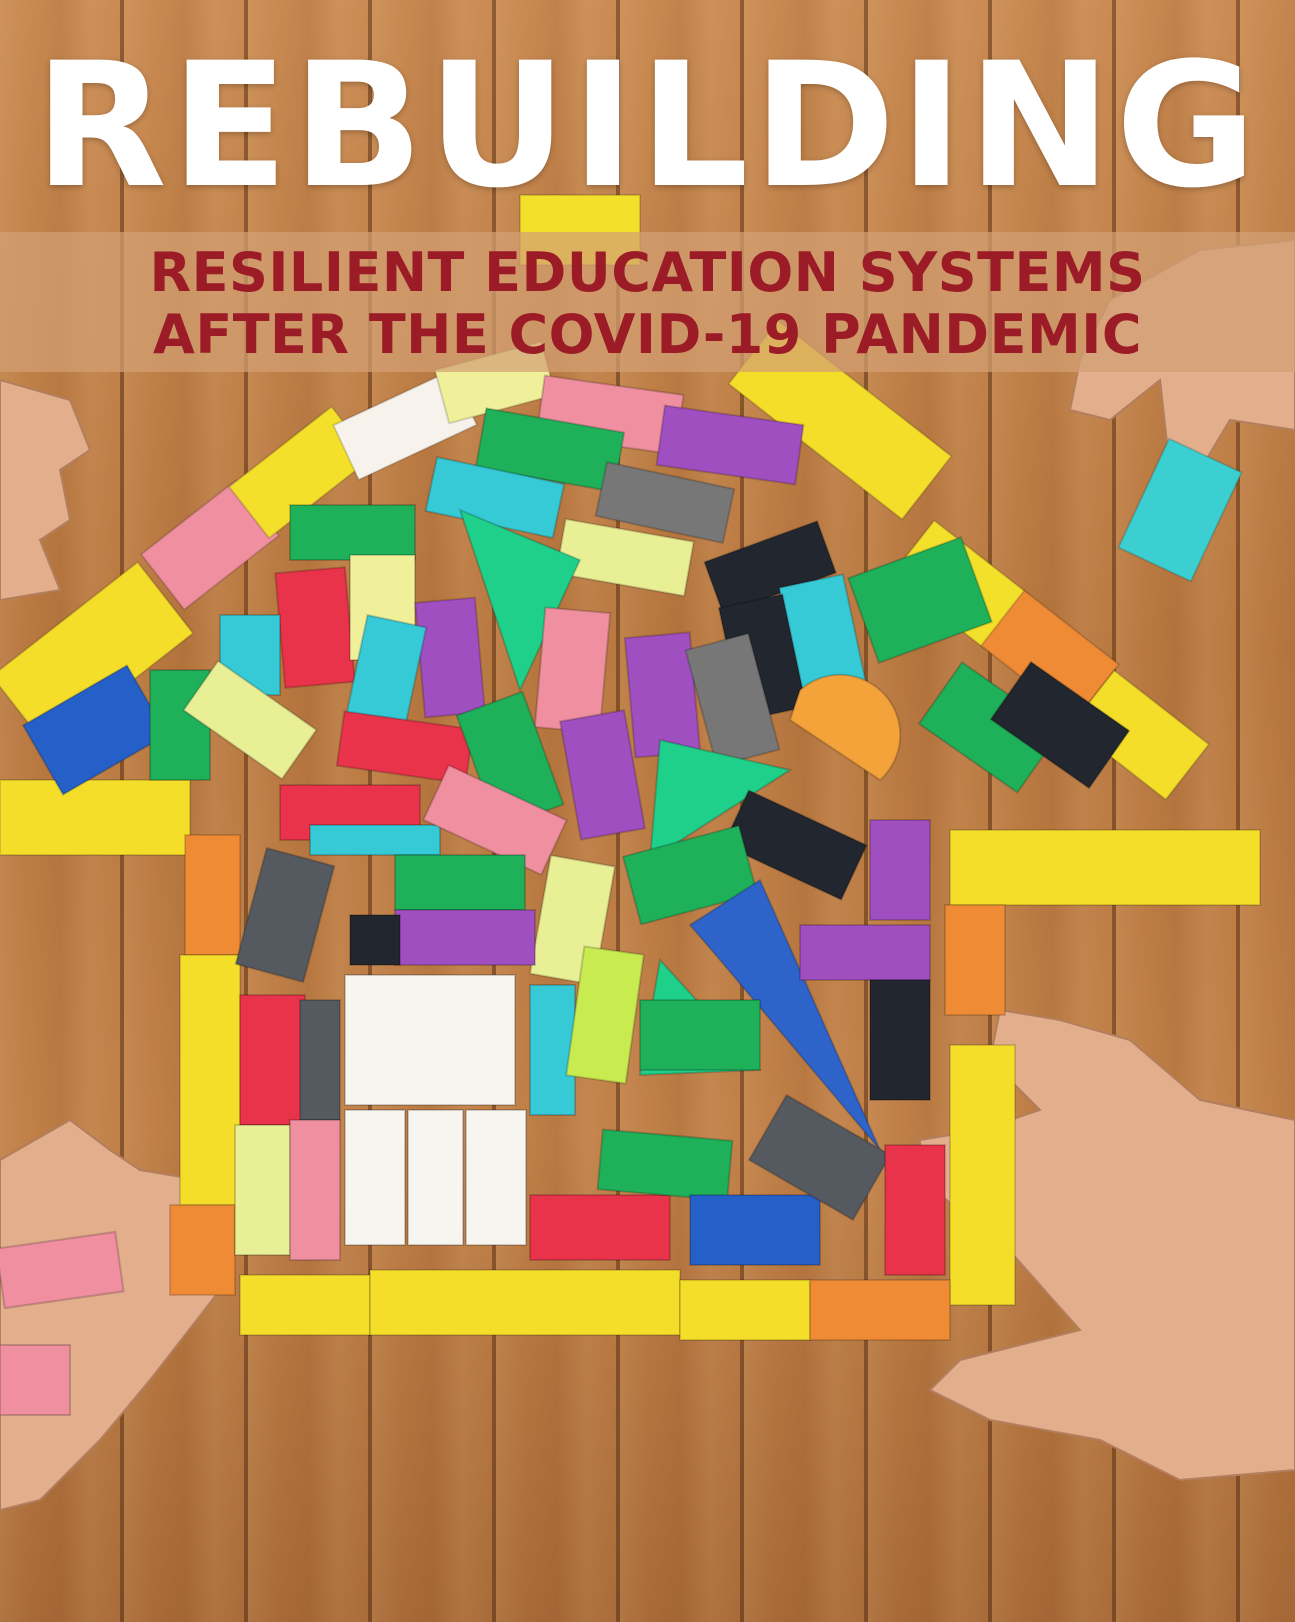 This screenshot has height=1622, width=1295. What do you see at coordinates (46, 490) in the screenshot?
I see `hand-top-left` at bounding box center [46, 490].